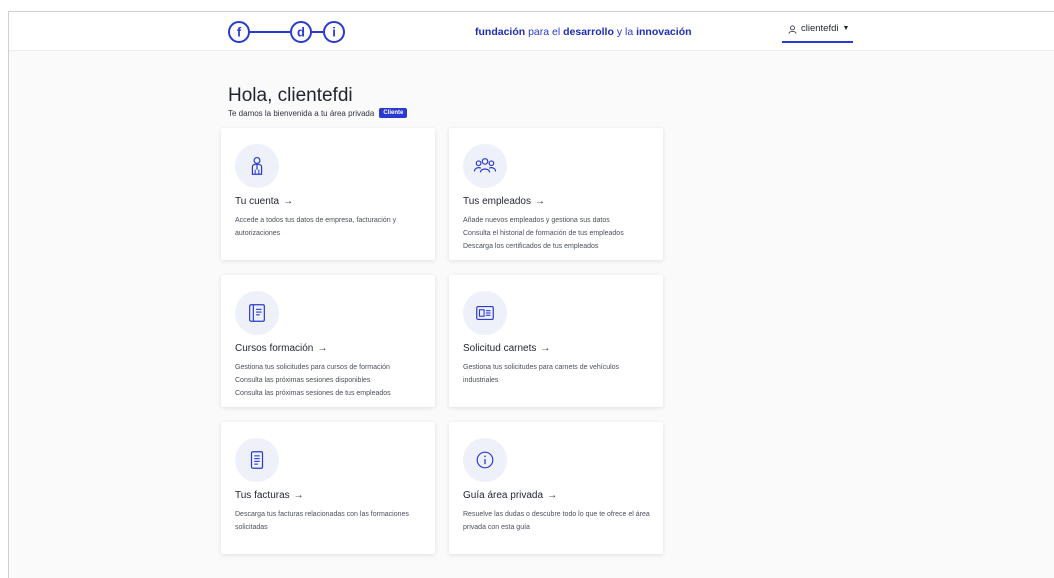 The height and width of the screenshot is (578, 1054). Describe the element at coordinates (334, 32) in the screenshot. I see `logo-letter-i: i` at that location.